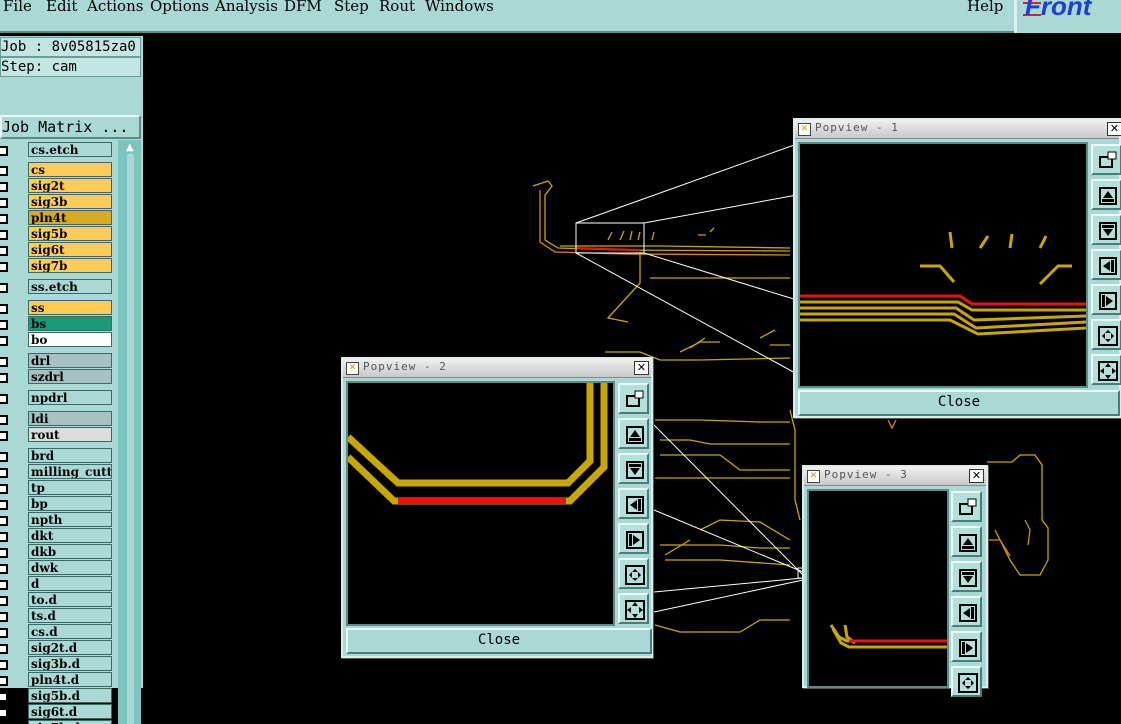 The height and width of the screenshot is (724, 1121). What do you see at coordinates (70, 663) in the screenshot?
I see `layer-name: sig3b.d` at bounding box center [70, 663].